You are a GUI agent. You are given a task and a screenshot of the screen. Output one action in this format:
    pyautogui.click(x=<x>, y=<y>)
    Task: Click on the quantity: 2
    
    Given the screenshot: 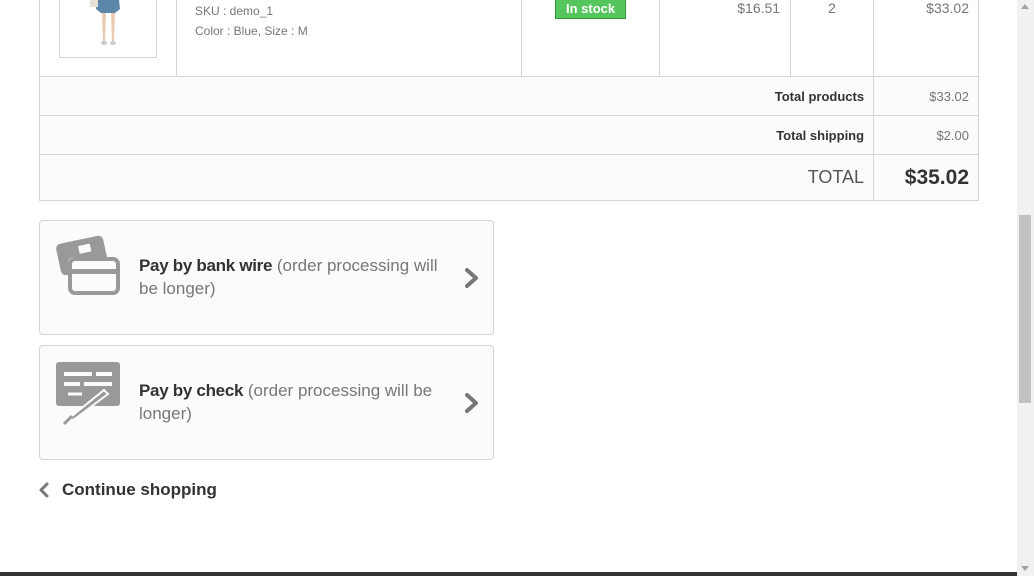 What is the action you would take?
    pyautogui.click(x=832, y=38)
    